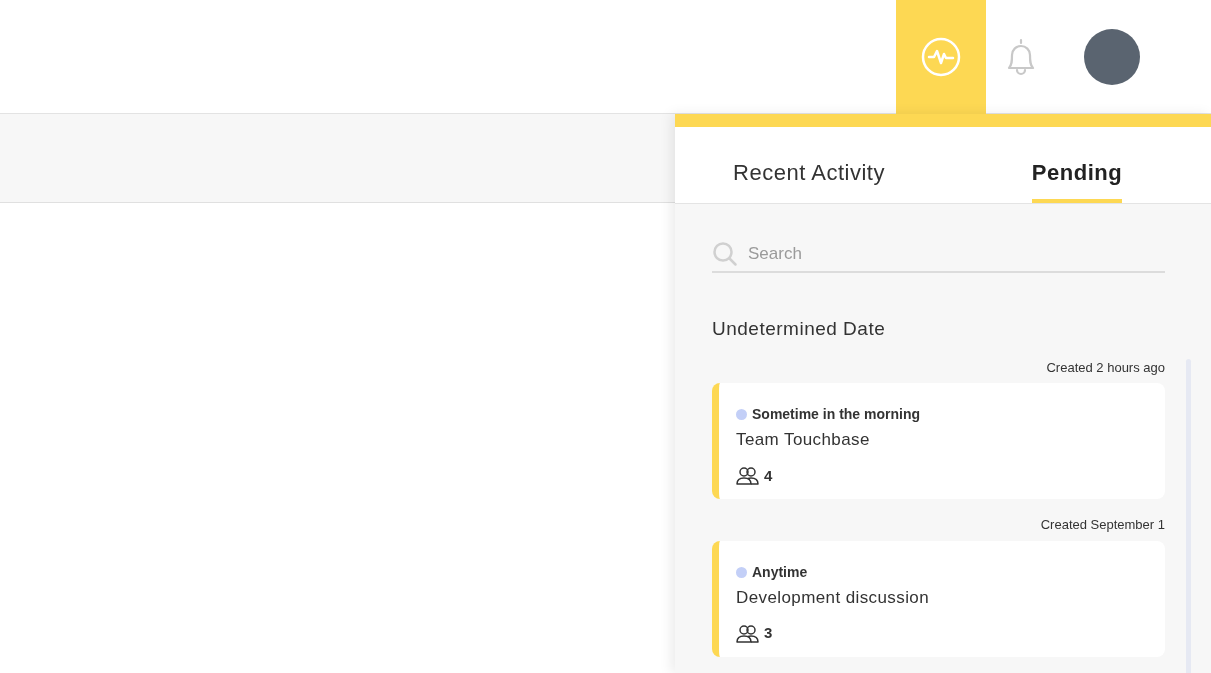 The image size is (1211, 673). What do you see at coordinates (768, 475) in the screenshot?
I see `attendee-count: 4` at bounding box center [768, 475].